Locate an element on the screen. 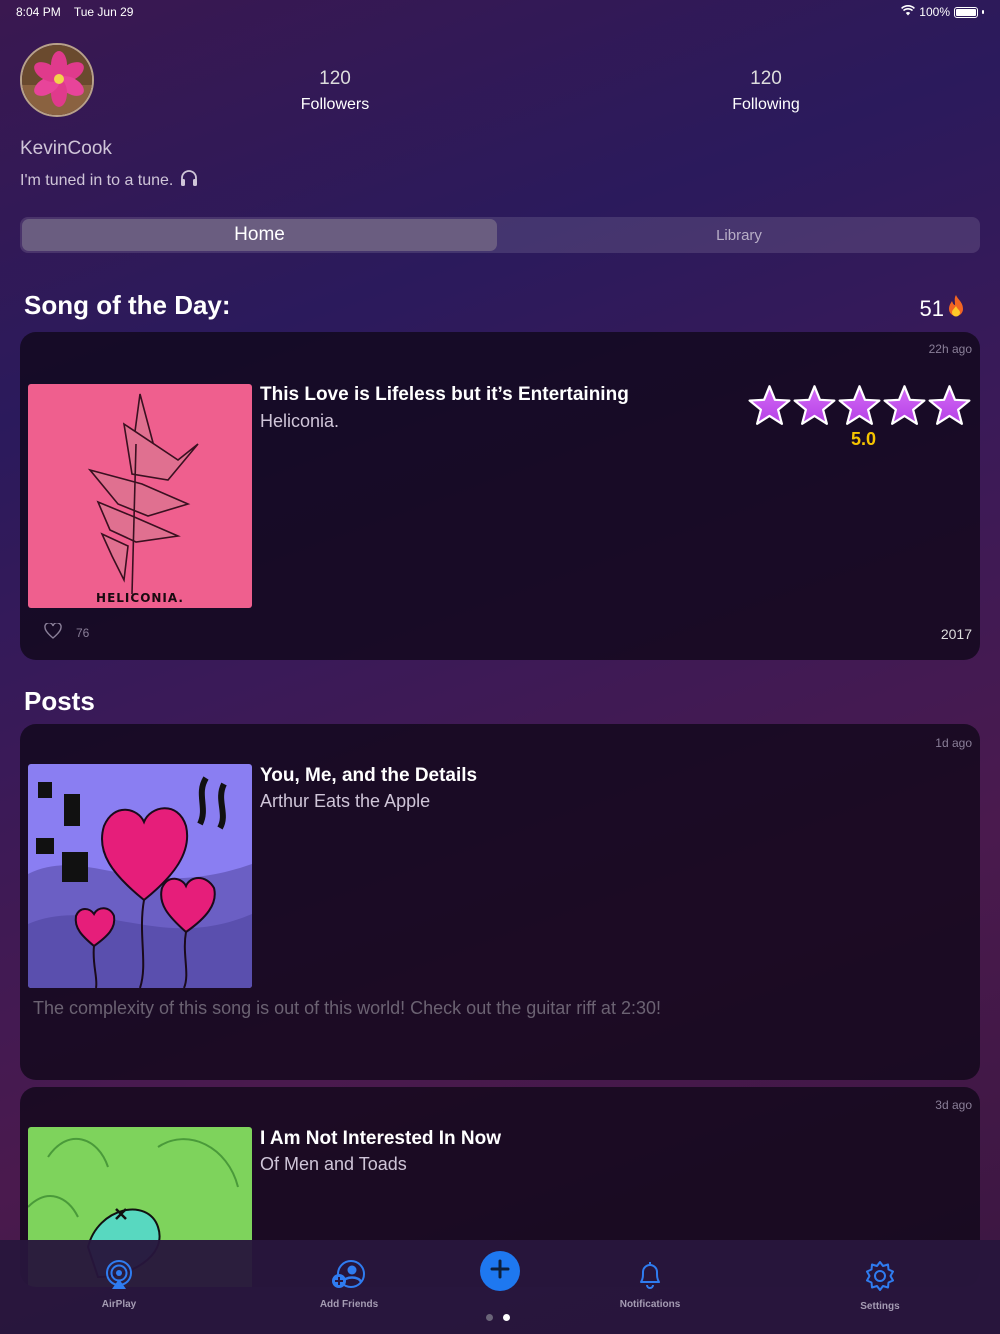  followers-stat: 120 Followers is located at coordinates (335, 91).